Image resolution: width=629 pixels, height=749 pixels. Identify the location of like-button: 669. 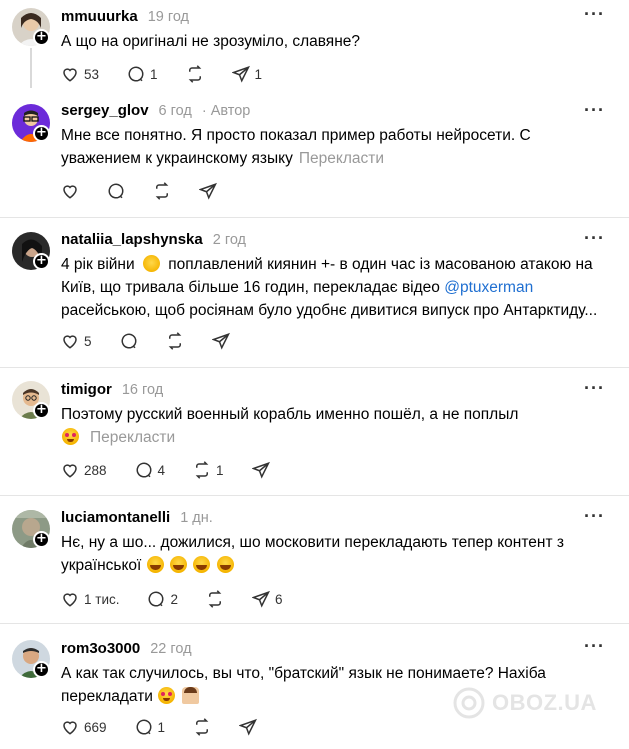
(84, 727).